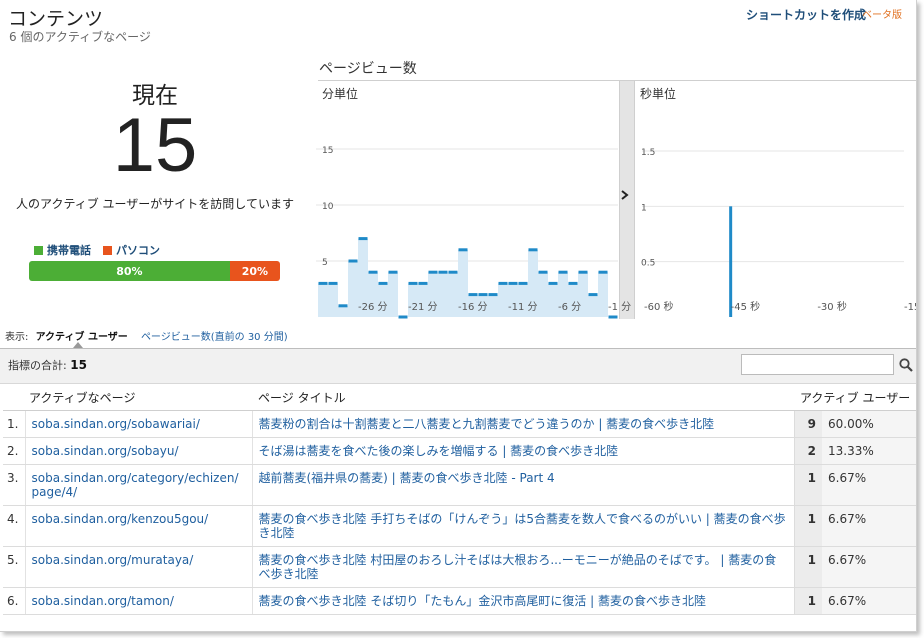 The height and width of the screenshot is (638, 924). Describe the element at coordinates (807, 451) in the screenshot. I see `row-active-users: 2` at that location.